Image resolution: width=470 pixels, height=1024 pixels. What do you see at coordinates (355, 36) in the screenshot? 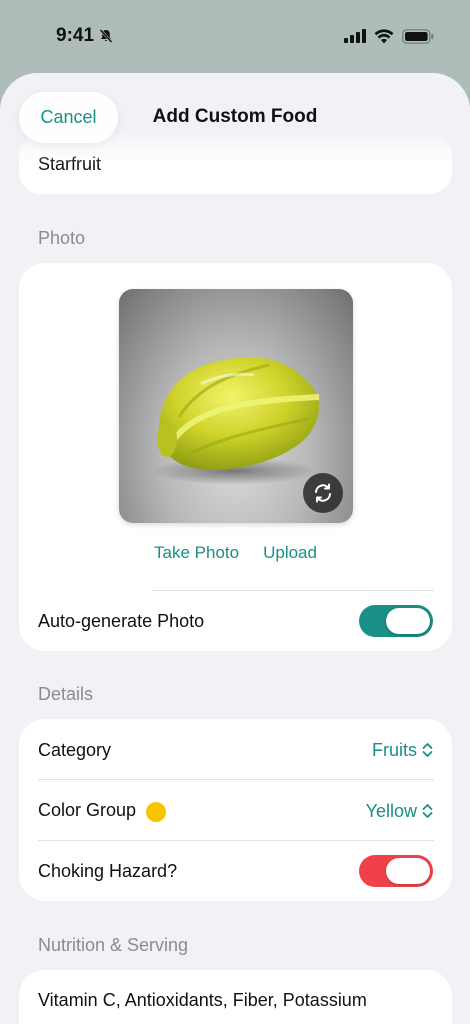
I see `cellular-signal-icon` at bounding box center [355, 36].